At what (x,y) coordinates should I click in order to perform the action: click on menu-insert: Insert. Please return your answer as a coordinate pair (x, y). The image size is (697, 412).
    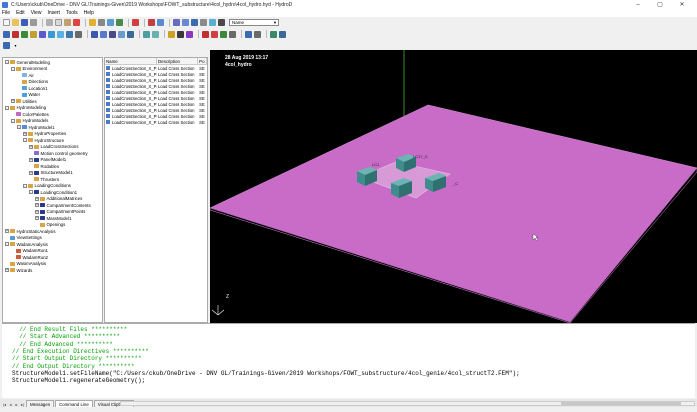
    Looking at the image, I should click on (53, 13).